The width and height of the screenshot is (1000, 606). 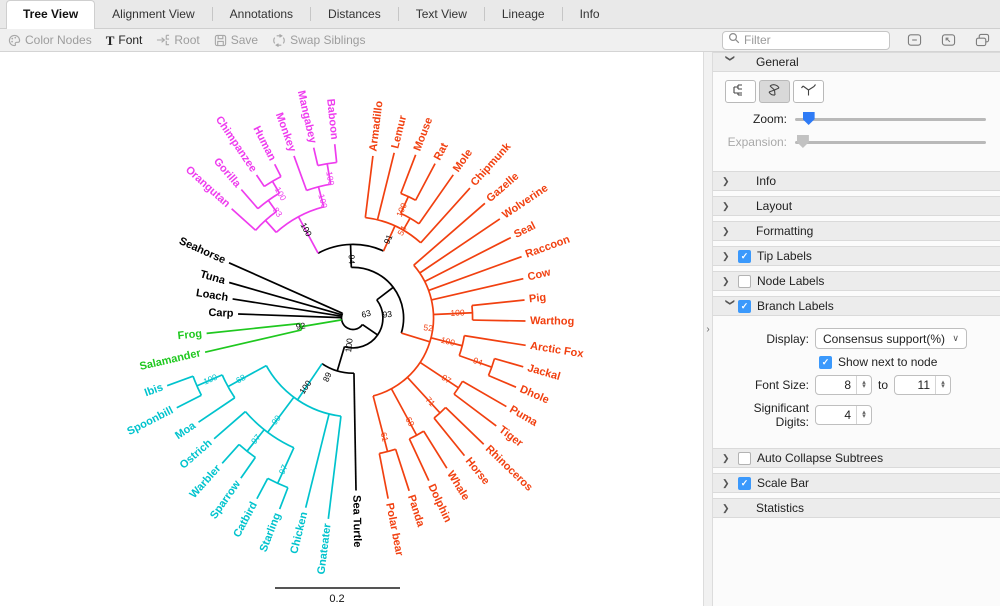 What do you see at coordinates (856, 483) in the screenshot?
I see `section-header-scale-bar: ❯ ✓ Scale Bar` at bounding box center [856, 483].